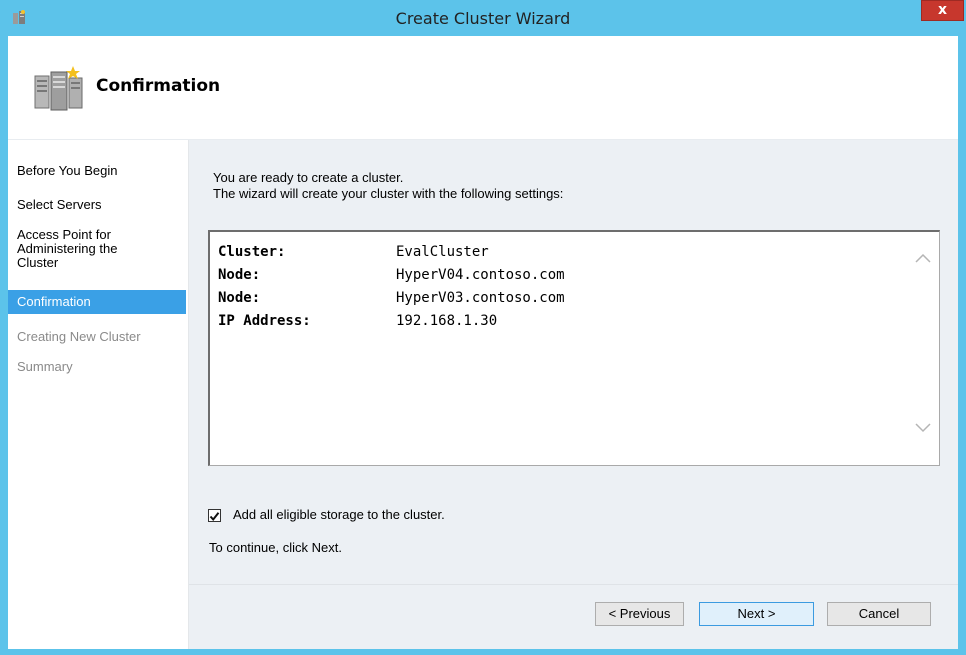  Describe the element at coordinates (158, 86) in the screenshot. I see `page-title: Confirmation` at that location.